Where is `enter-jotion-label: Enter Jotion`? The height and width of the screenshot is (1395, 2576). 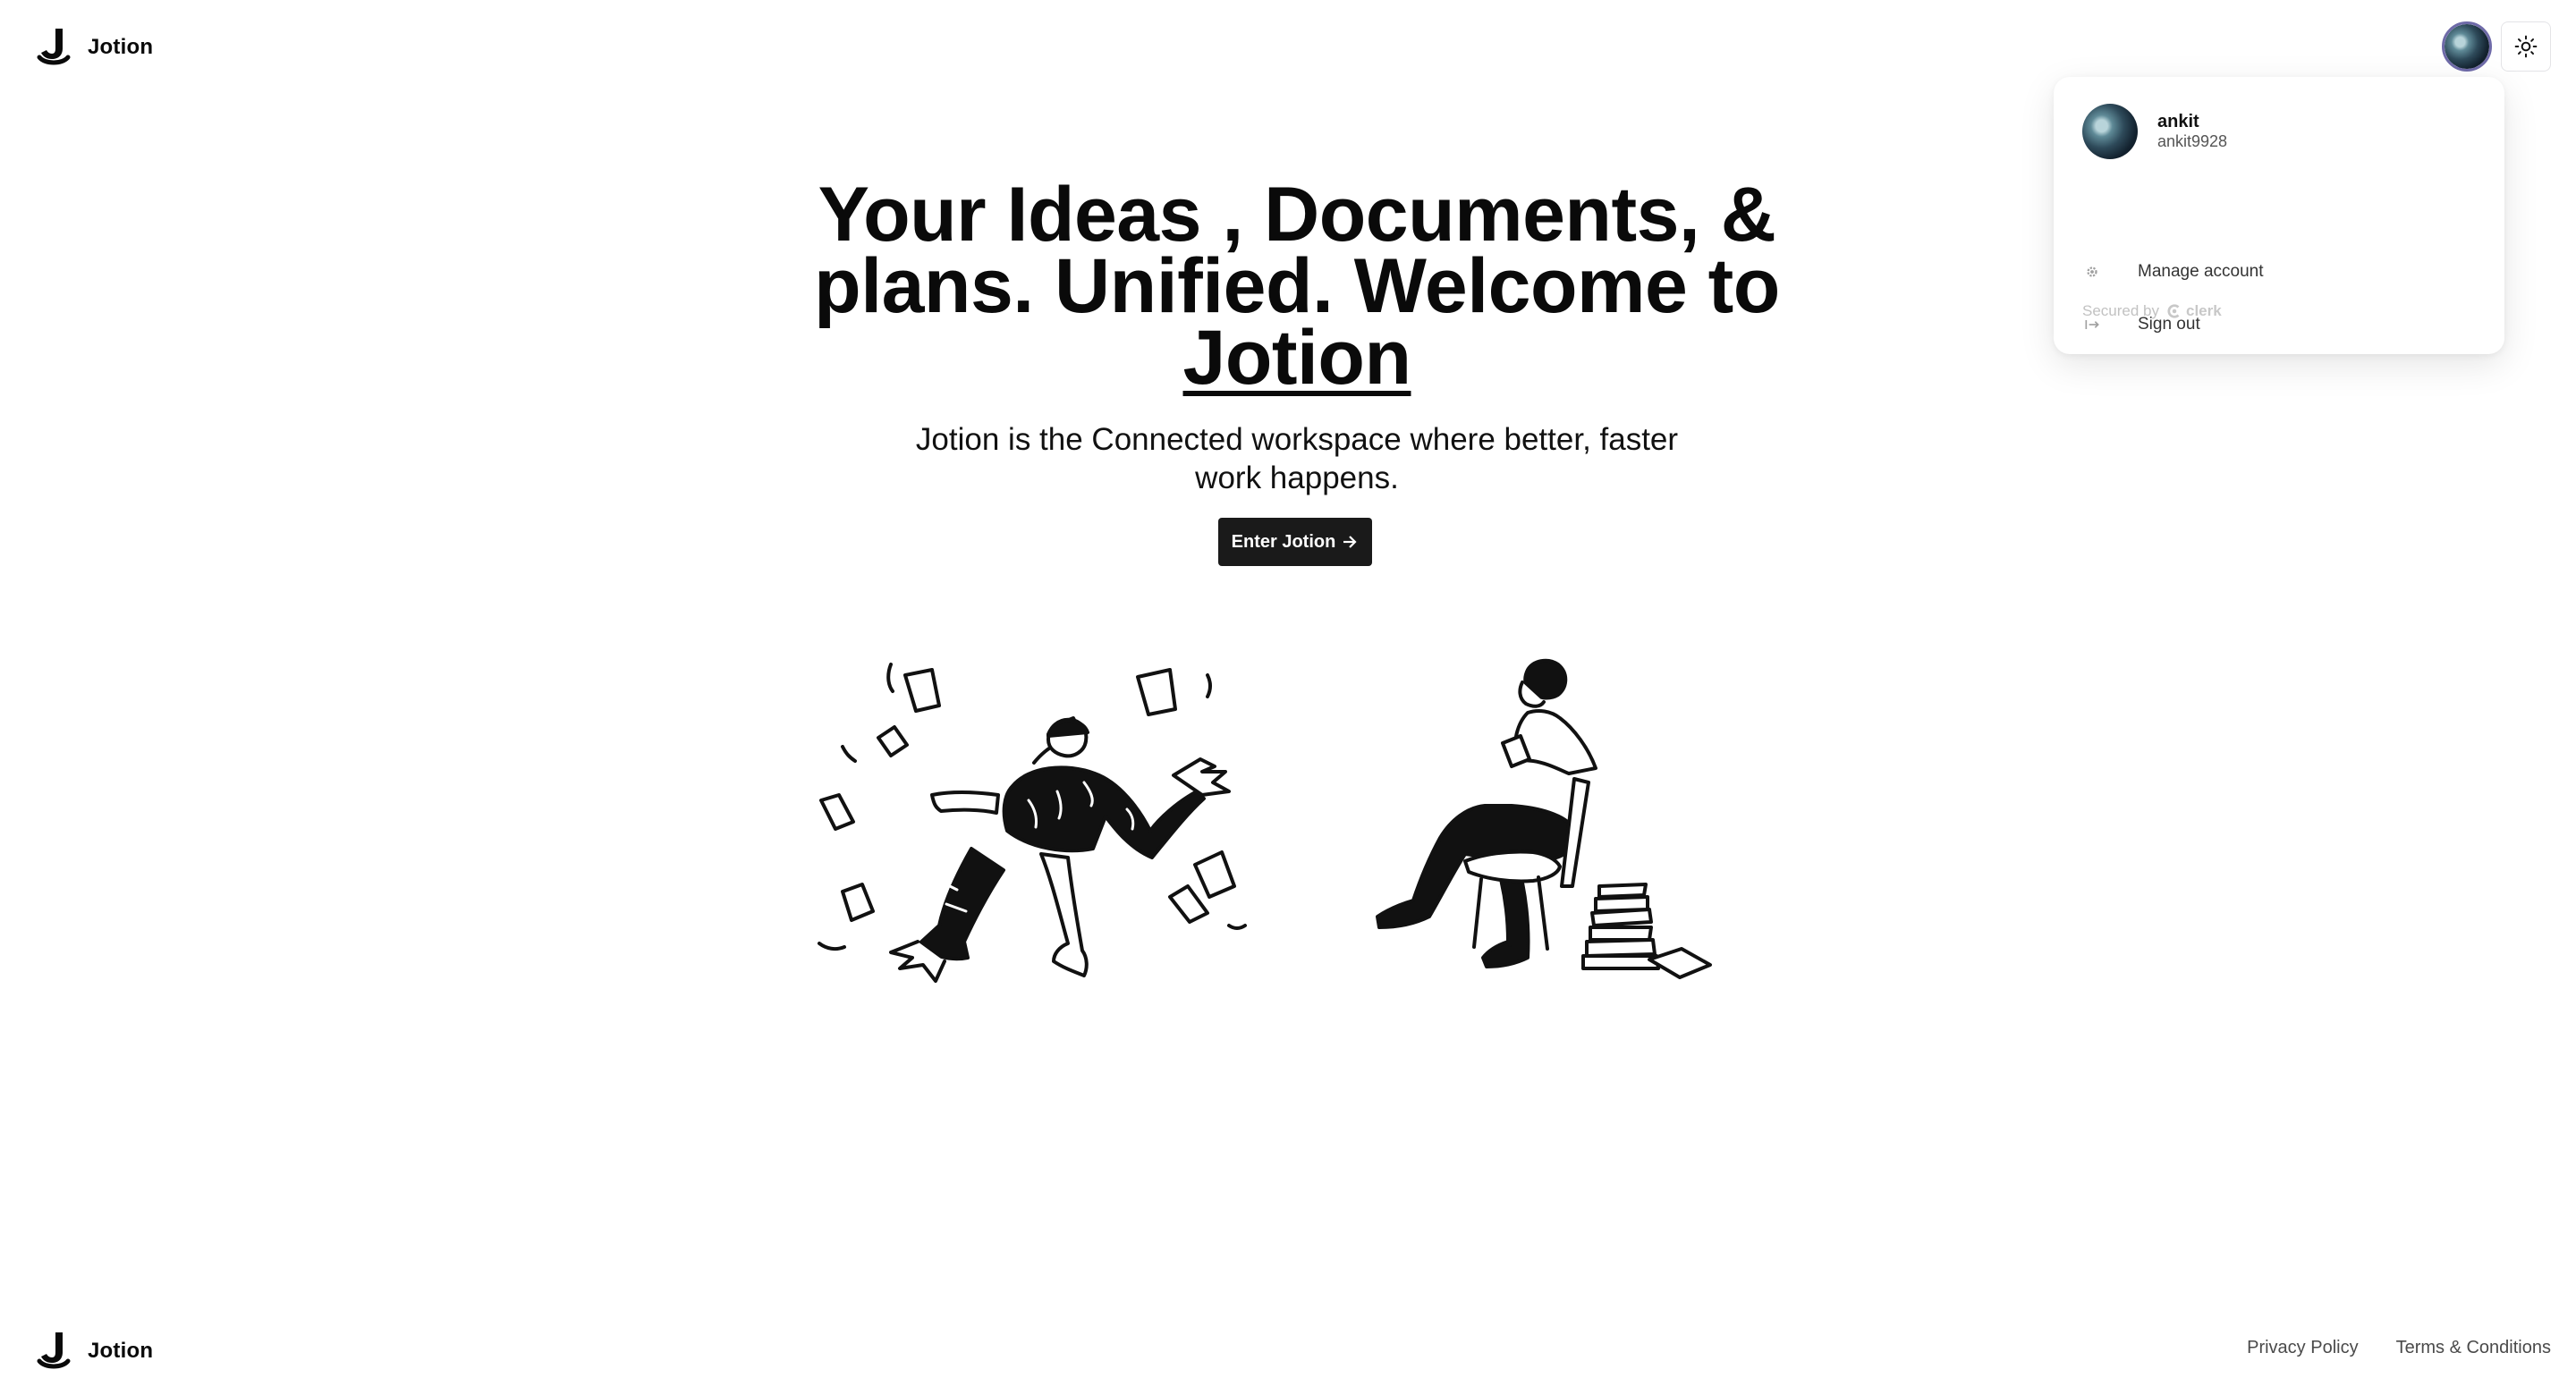 enter-jotion-label: Enter Jotion is located at coordinates (1283, 541).